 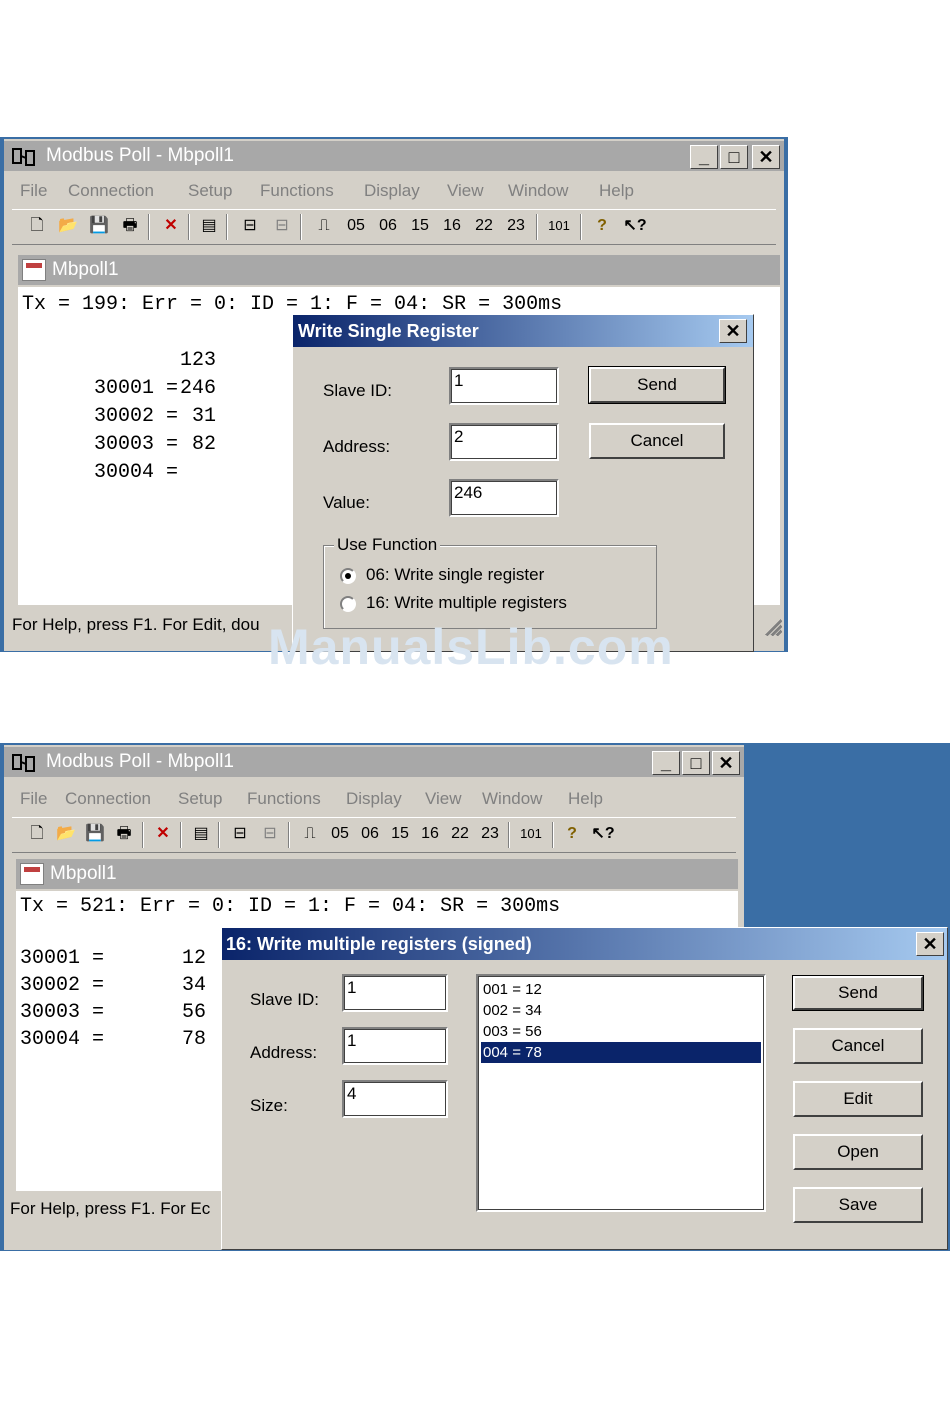 I want to click on list-item-selected: 004 = 78, so click(x=621, y=1052).